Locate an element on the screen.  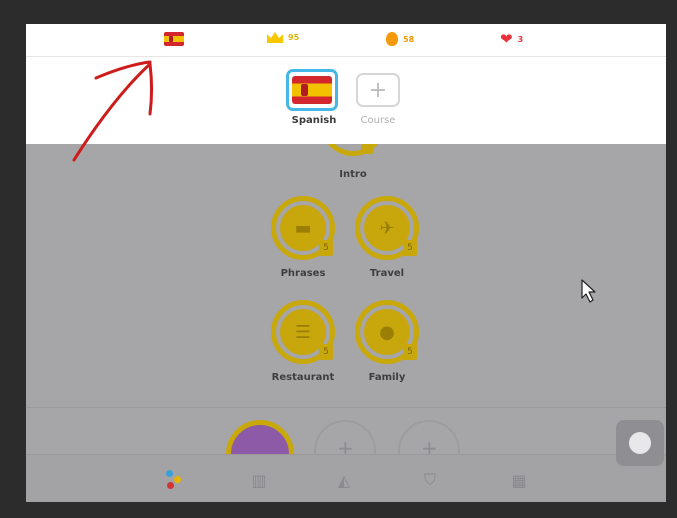
add-course-button: + is located at coordinates (378, 90).